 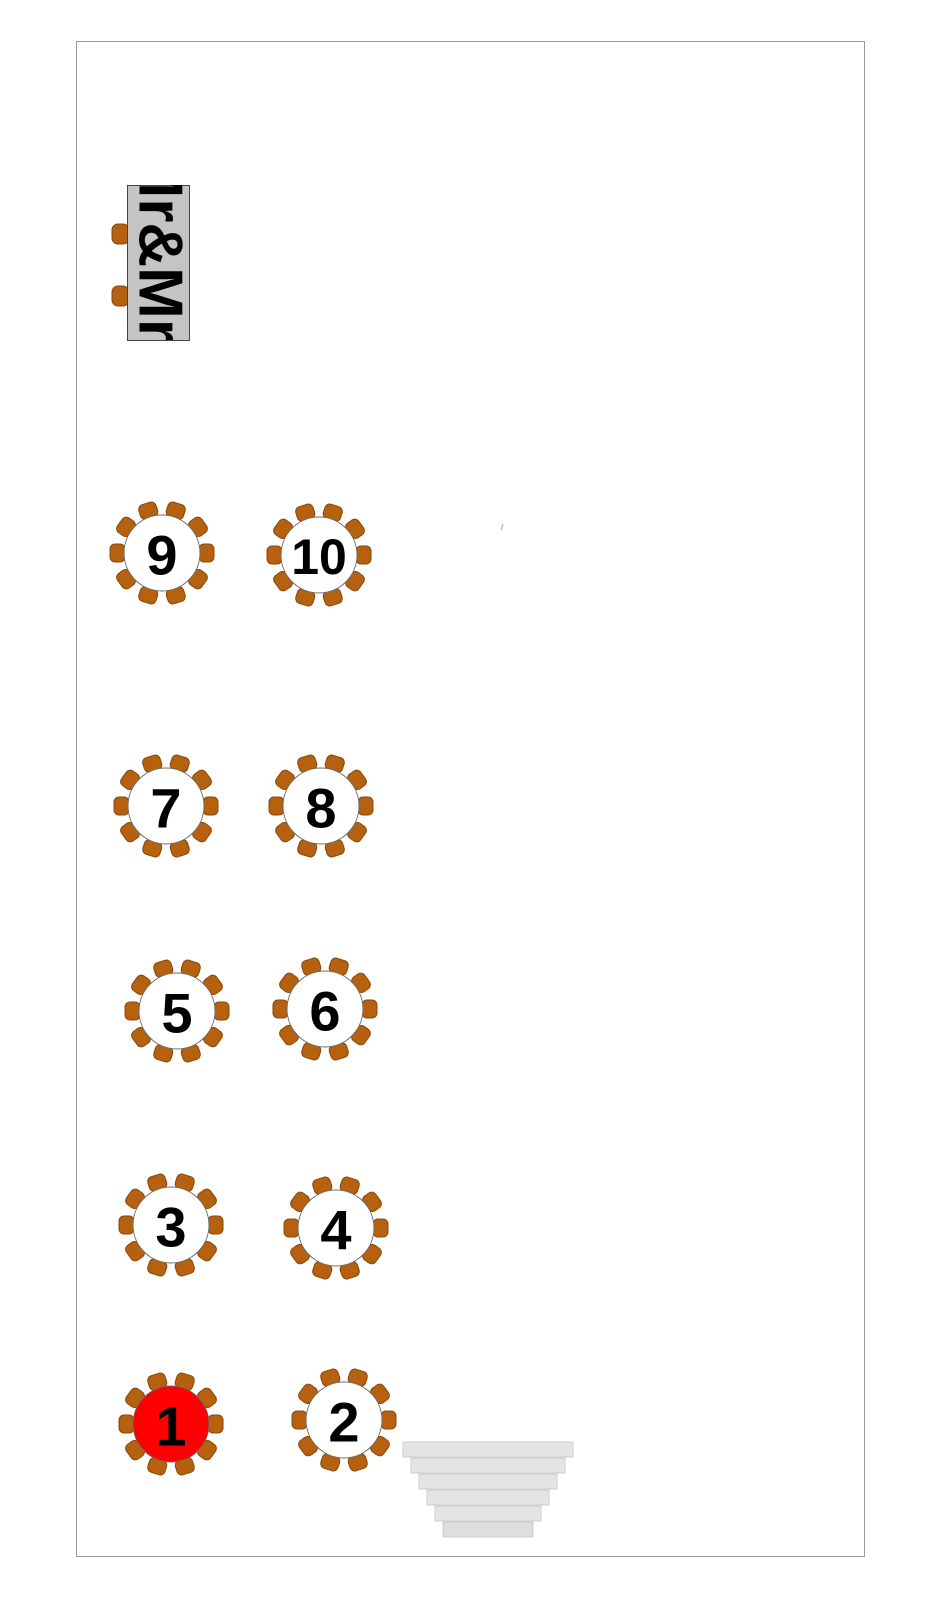 I want to click on head-table: Mr&Mrs, so click(x=160, y=262).